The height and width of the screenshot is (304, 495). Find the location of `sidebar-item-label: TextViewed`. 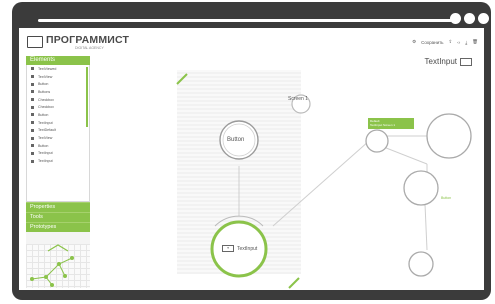

sidebar-item-label: TextViewed is located at coordinates (47, 68).